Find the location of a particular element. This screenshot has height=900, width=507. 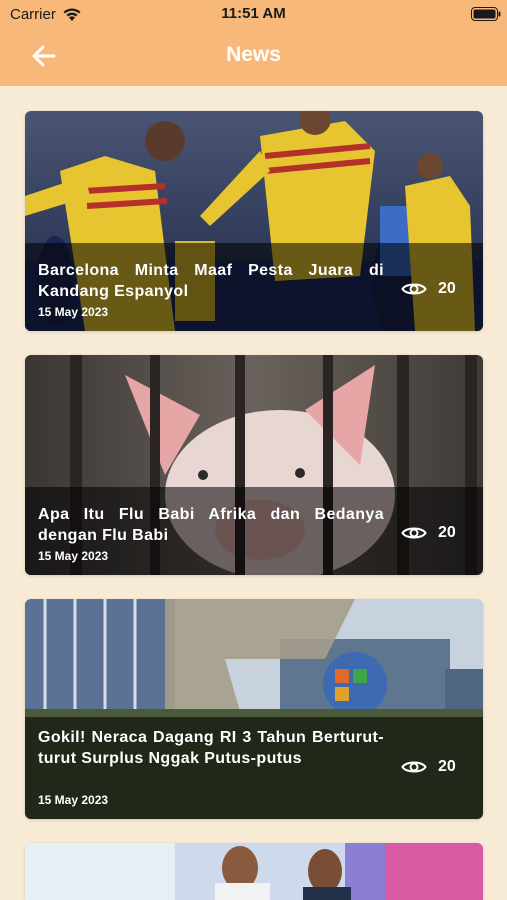

status-time: 11:51 AM is located at coordinates (253, 13).